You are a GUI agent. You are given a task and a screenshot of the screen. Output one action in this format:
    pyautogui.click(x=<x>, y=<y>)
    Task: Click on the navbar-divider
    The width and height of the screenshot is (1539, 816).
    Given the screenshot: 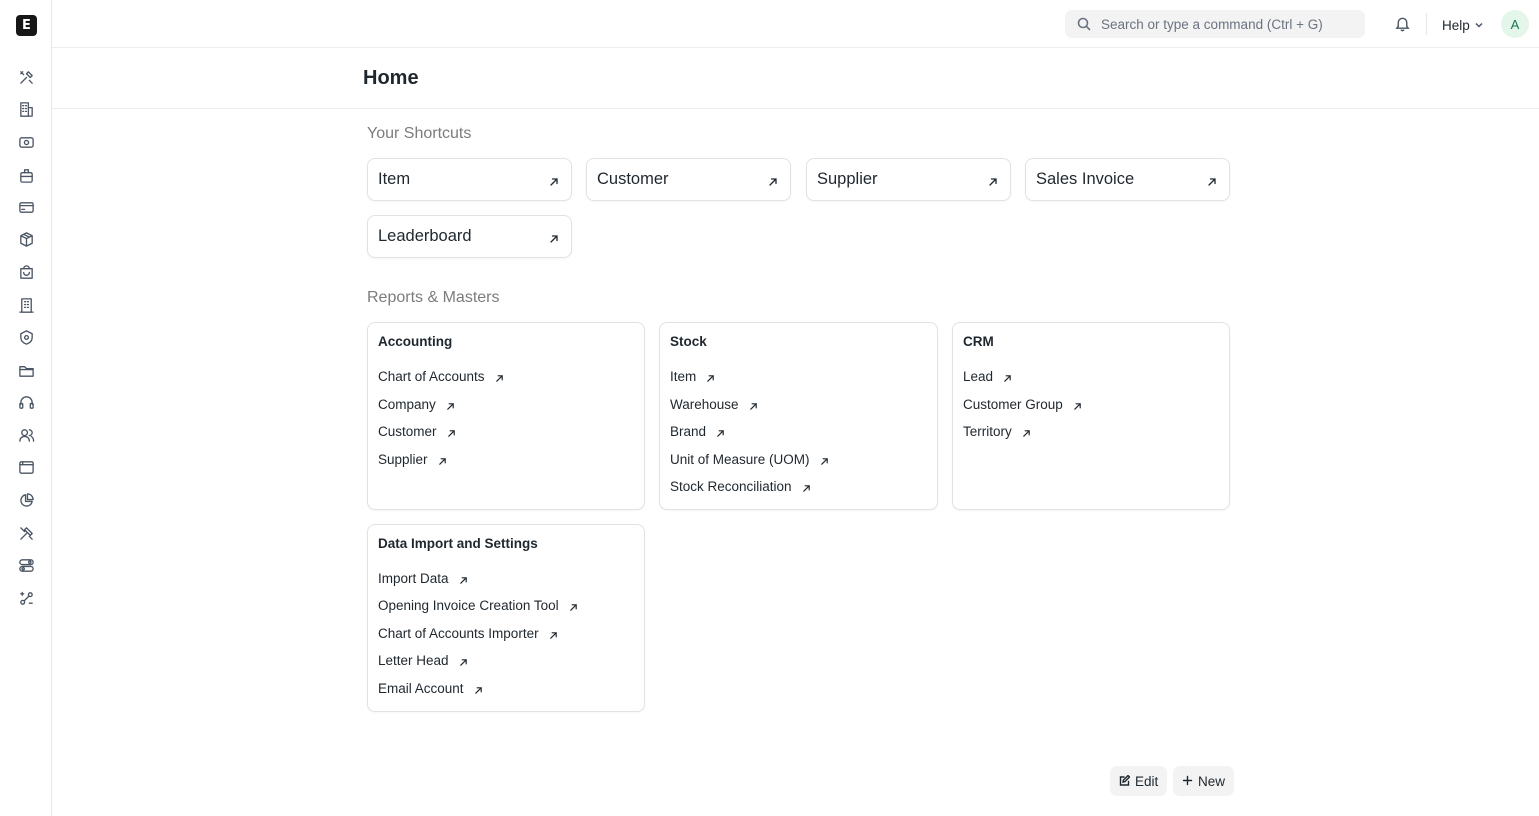 What is the action you would take?
    pyautogui.click(x=1426, y=24)
    